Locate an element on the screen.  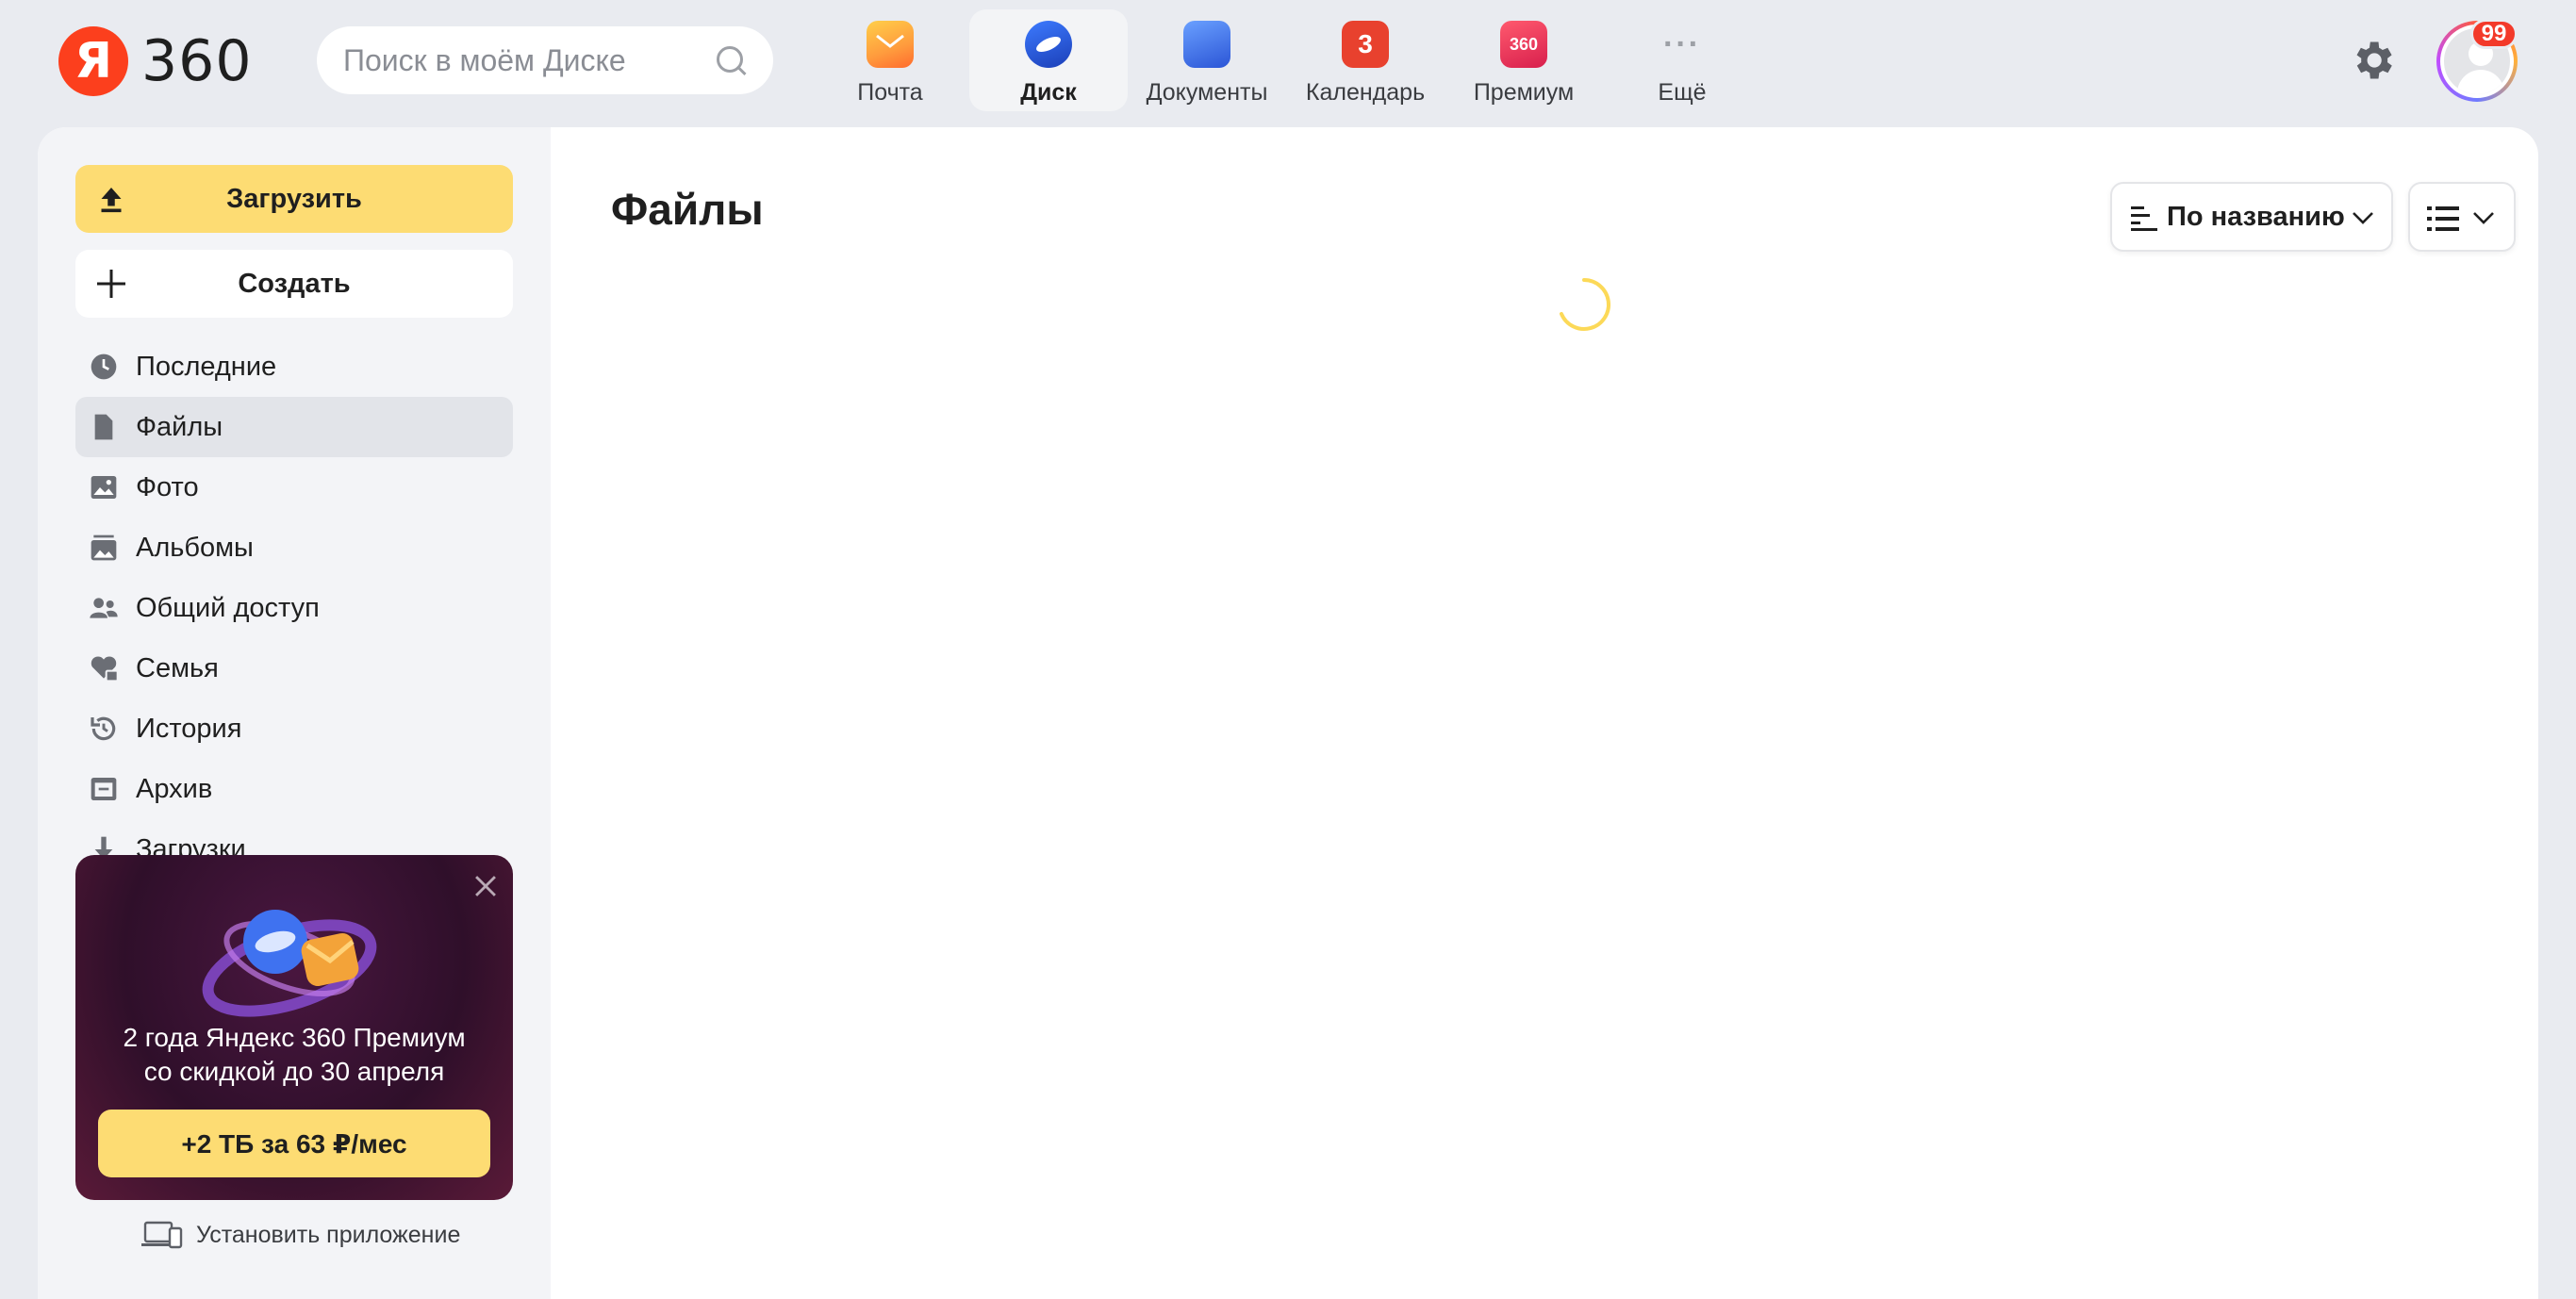
promo-line-1: 2 года Яндекс 360 Премиум is located at coordinates (294, 1037).